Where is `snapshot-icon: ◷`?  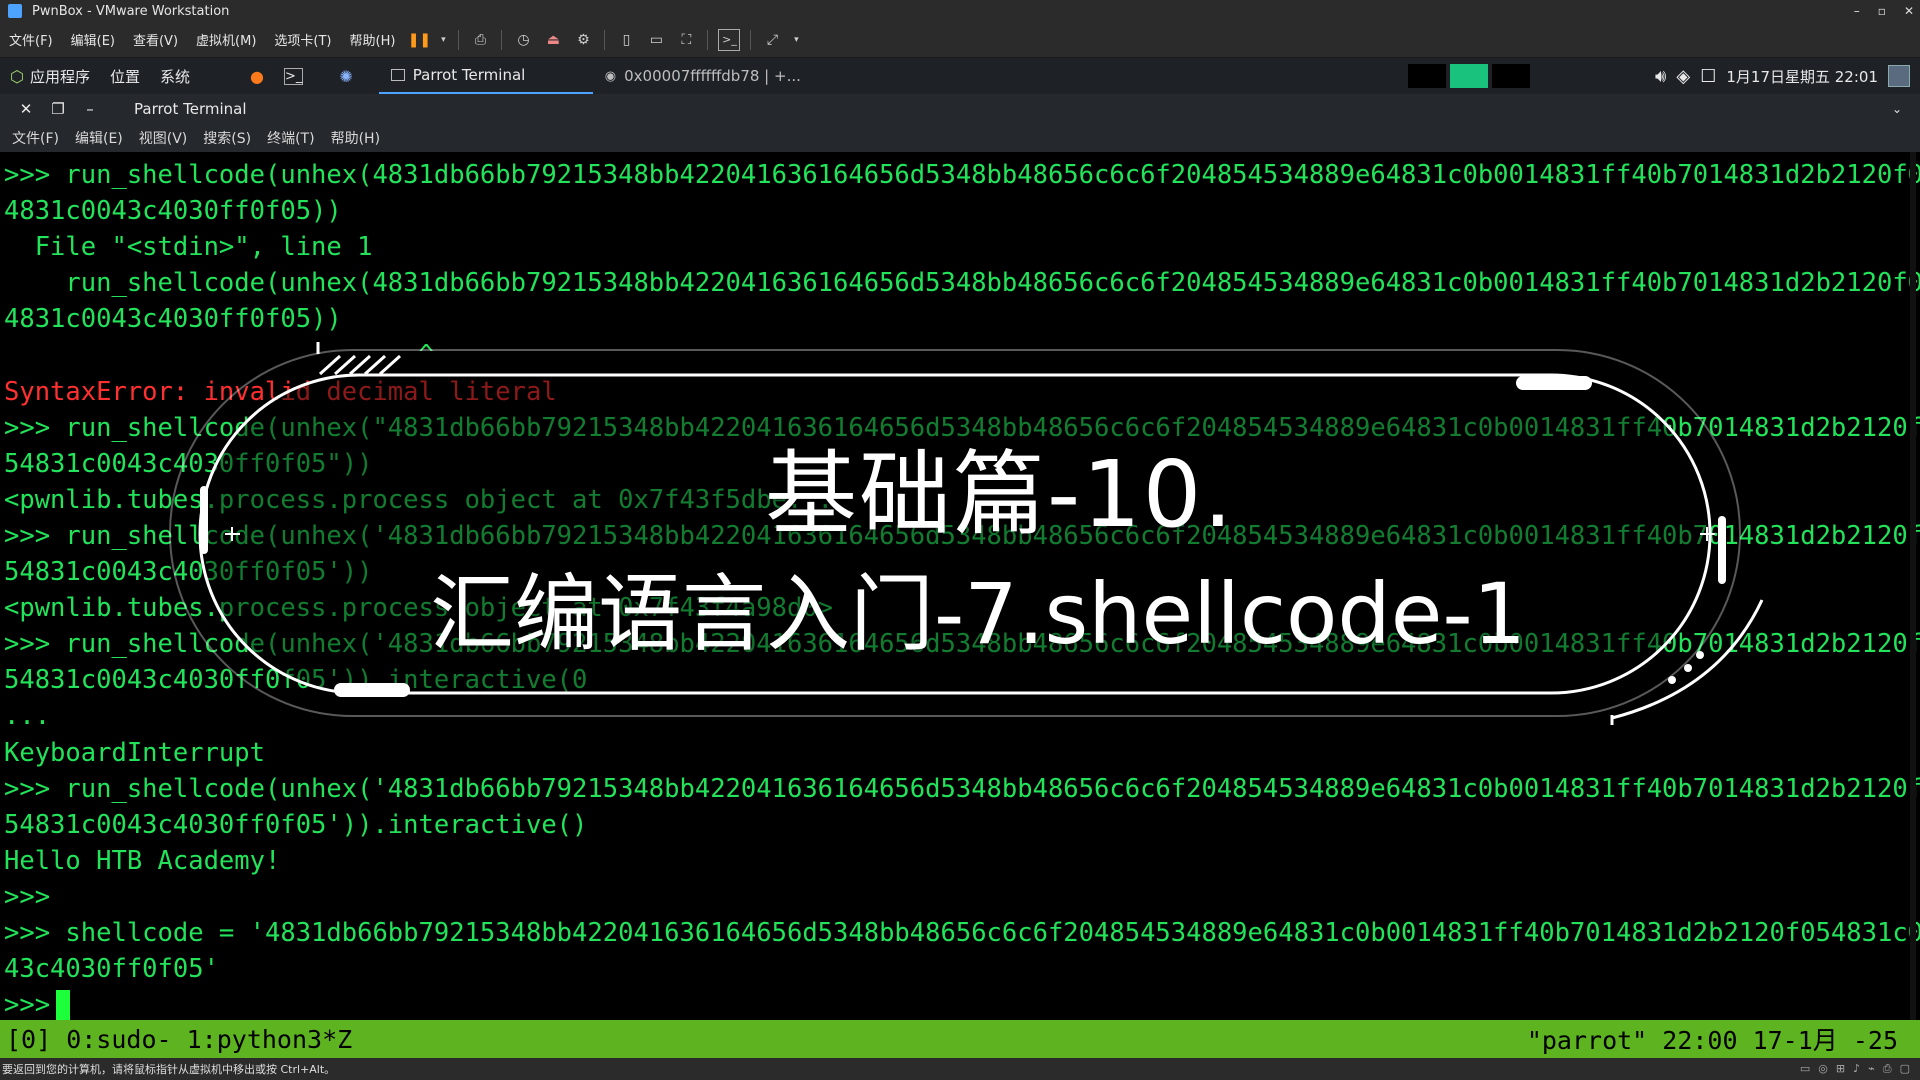
snapshot-icon: ◷ is located at coordinates (523, 40).